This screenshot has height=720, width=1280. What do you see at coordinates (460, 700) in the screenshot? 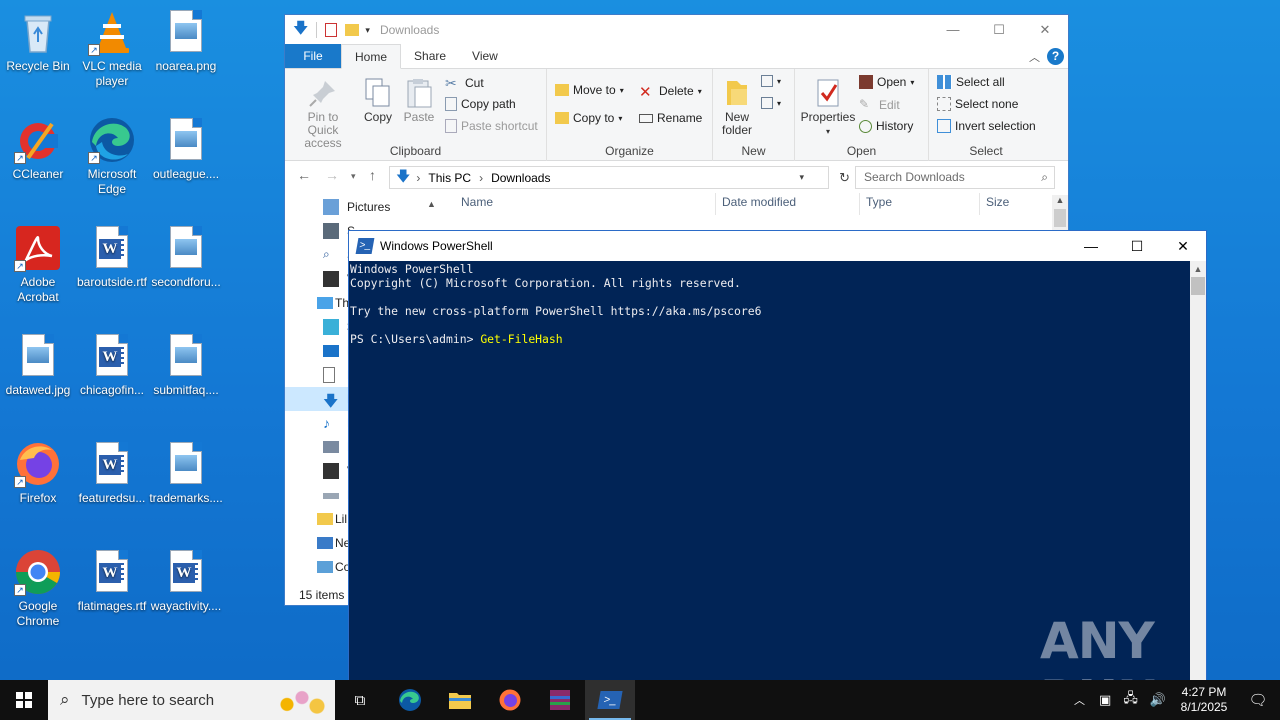
I see `taskbar-file-explorer` at bounding box center [460, 700].